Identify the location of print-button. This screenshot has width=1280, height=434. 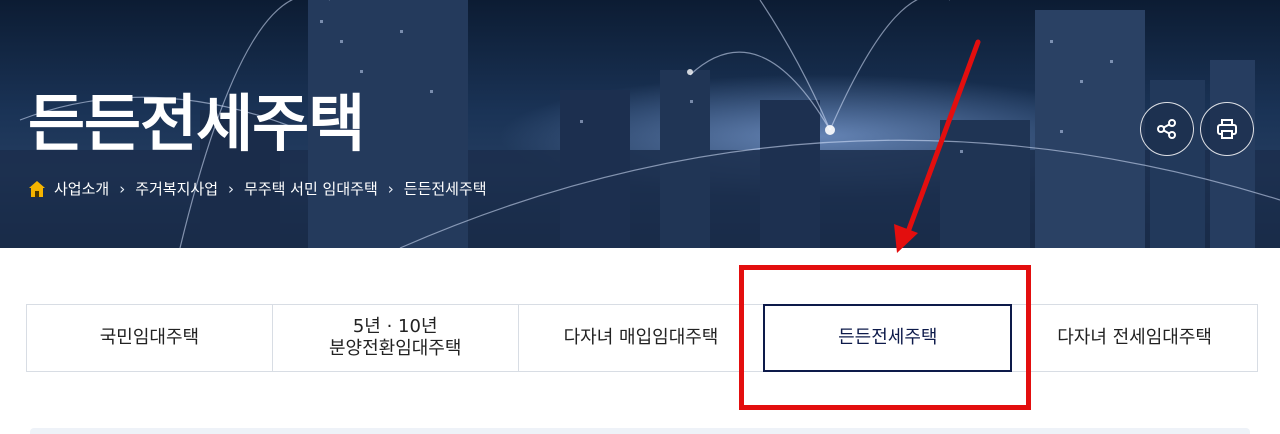
(1227, 129).